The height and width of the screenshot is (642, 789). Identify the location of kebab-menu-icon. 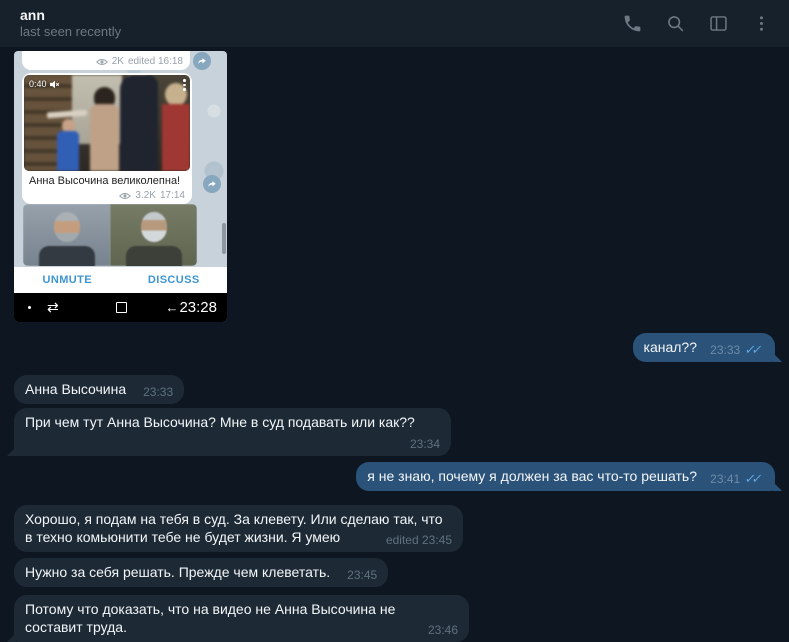
(761, 23).